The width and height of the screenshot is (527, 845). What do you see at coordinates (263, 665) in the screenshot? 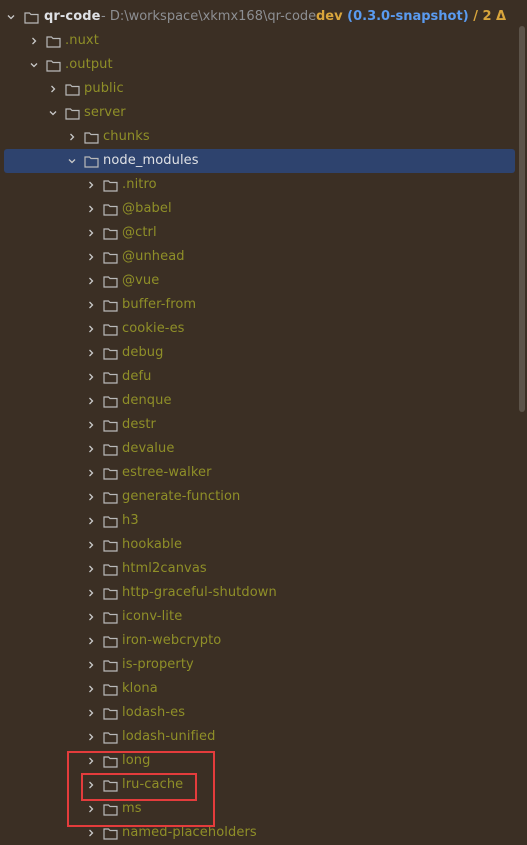
I see `tree-item-row: is-property` at bounding box center [263, 665].